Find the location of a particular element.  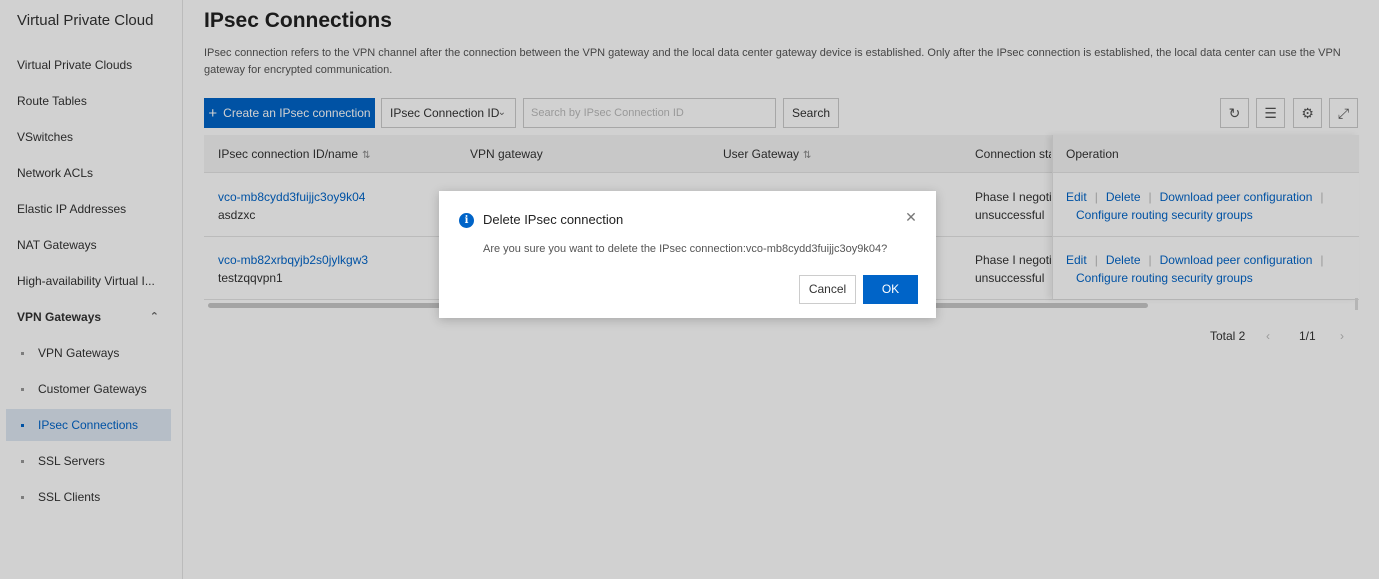

dialog-title: Delete IPsec connection is located at coordinates (553, 219).